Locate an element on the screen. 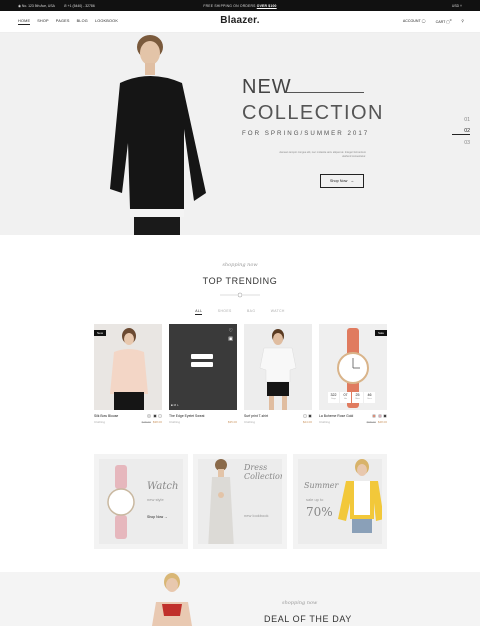  cart-link: CART ▢0 is located at coordinates (444, 21).